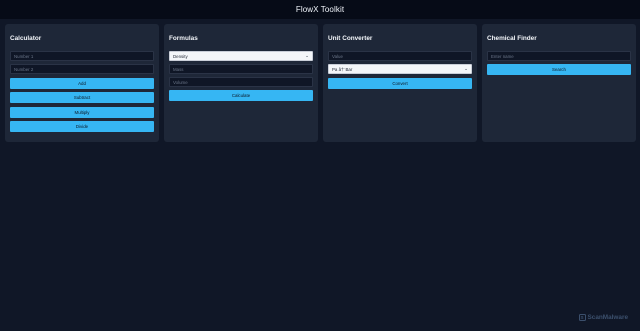 The height and width of the screenshot is (331, 640). Describe the element at coordinates (180, 56) in the screenshot. I see `formula-select-value: Density` at that location.